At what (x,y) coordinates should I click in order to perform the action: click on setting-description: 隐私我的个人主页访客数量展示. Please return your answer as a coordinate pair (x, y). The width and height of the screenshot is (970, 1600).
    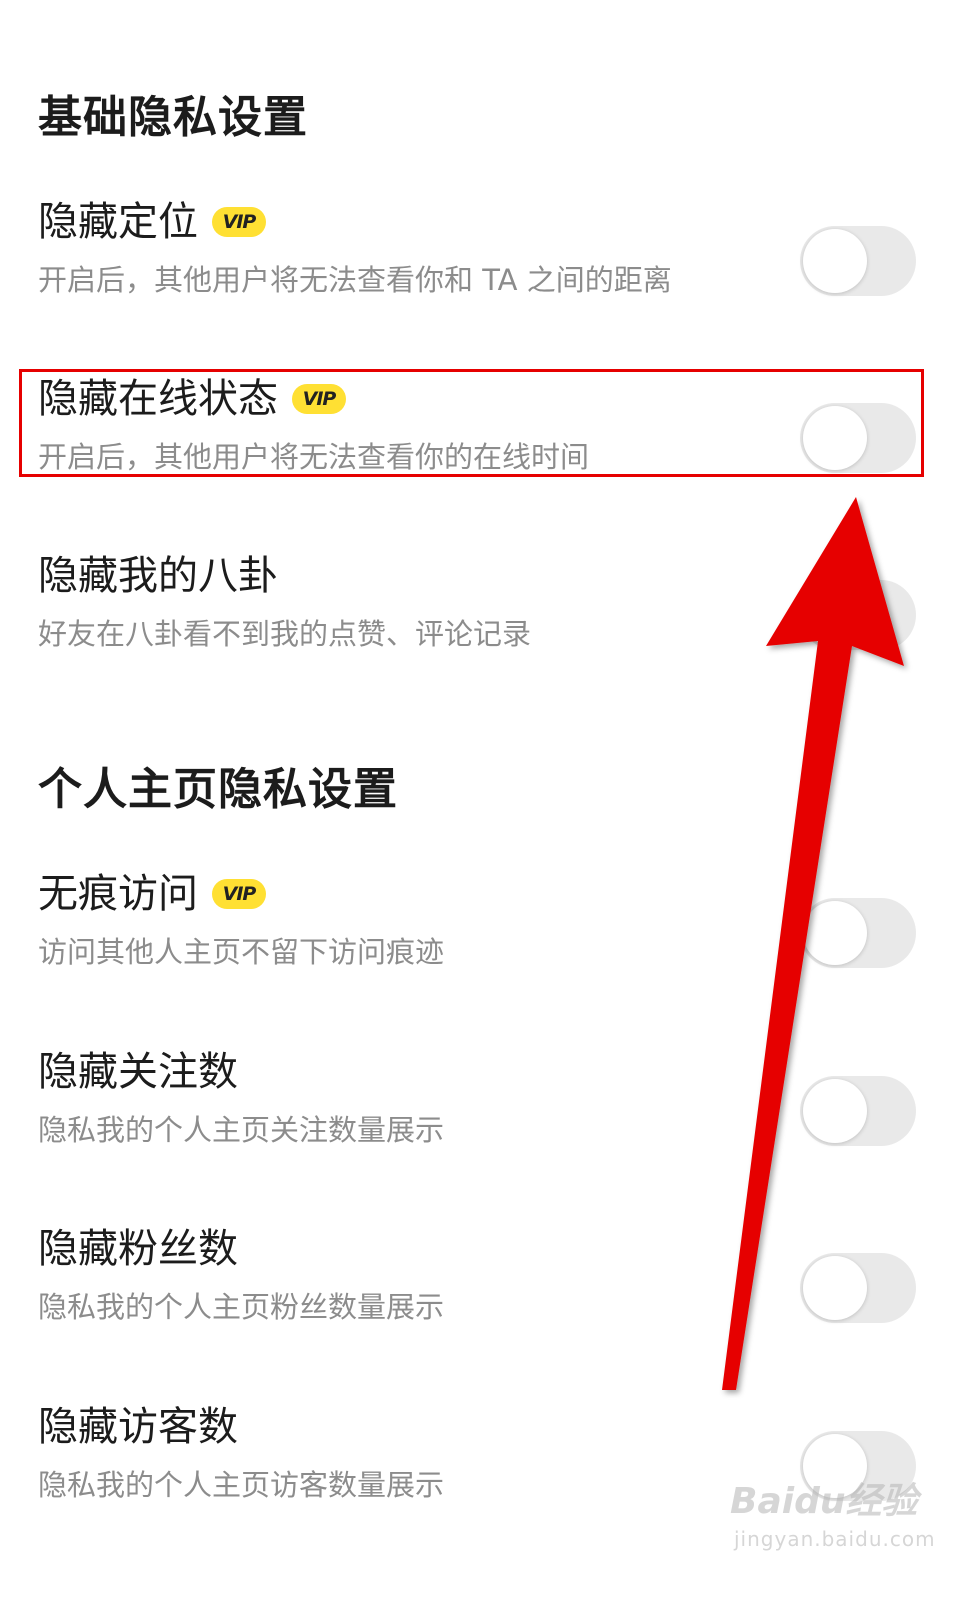
    Looking at the image, I should click on (241, 1485).